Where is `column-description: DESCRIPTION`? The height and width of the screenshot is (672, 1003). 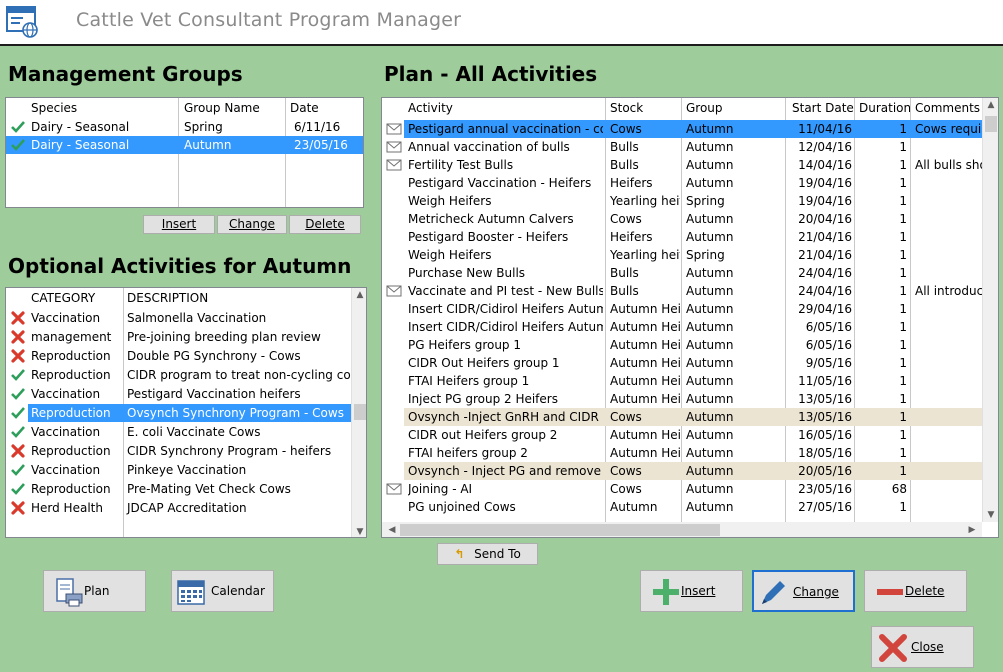
column-description: DESCRIPTION is located at coordinates (167, 298).